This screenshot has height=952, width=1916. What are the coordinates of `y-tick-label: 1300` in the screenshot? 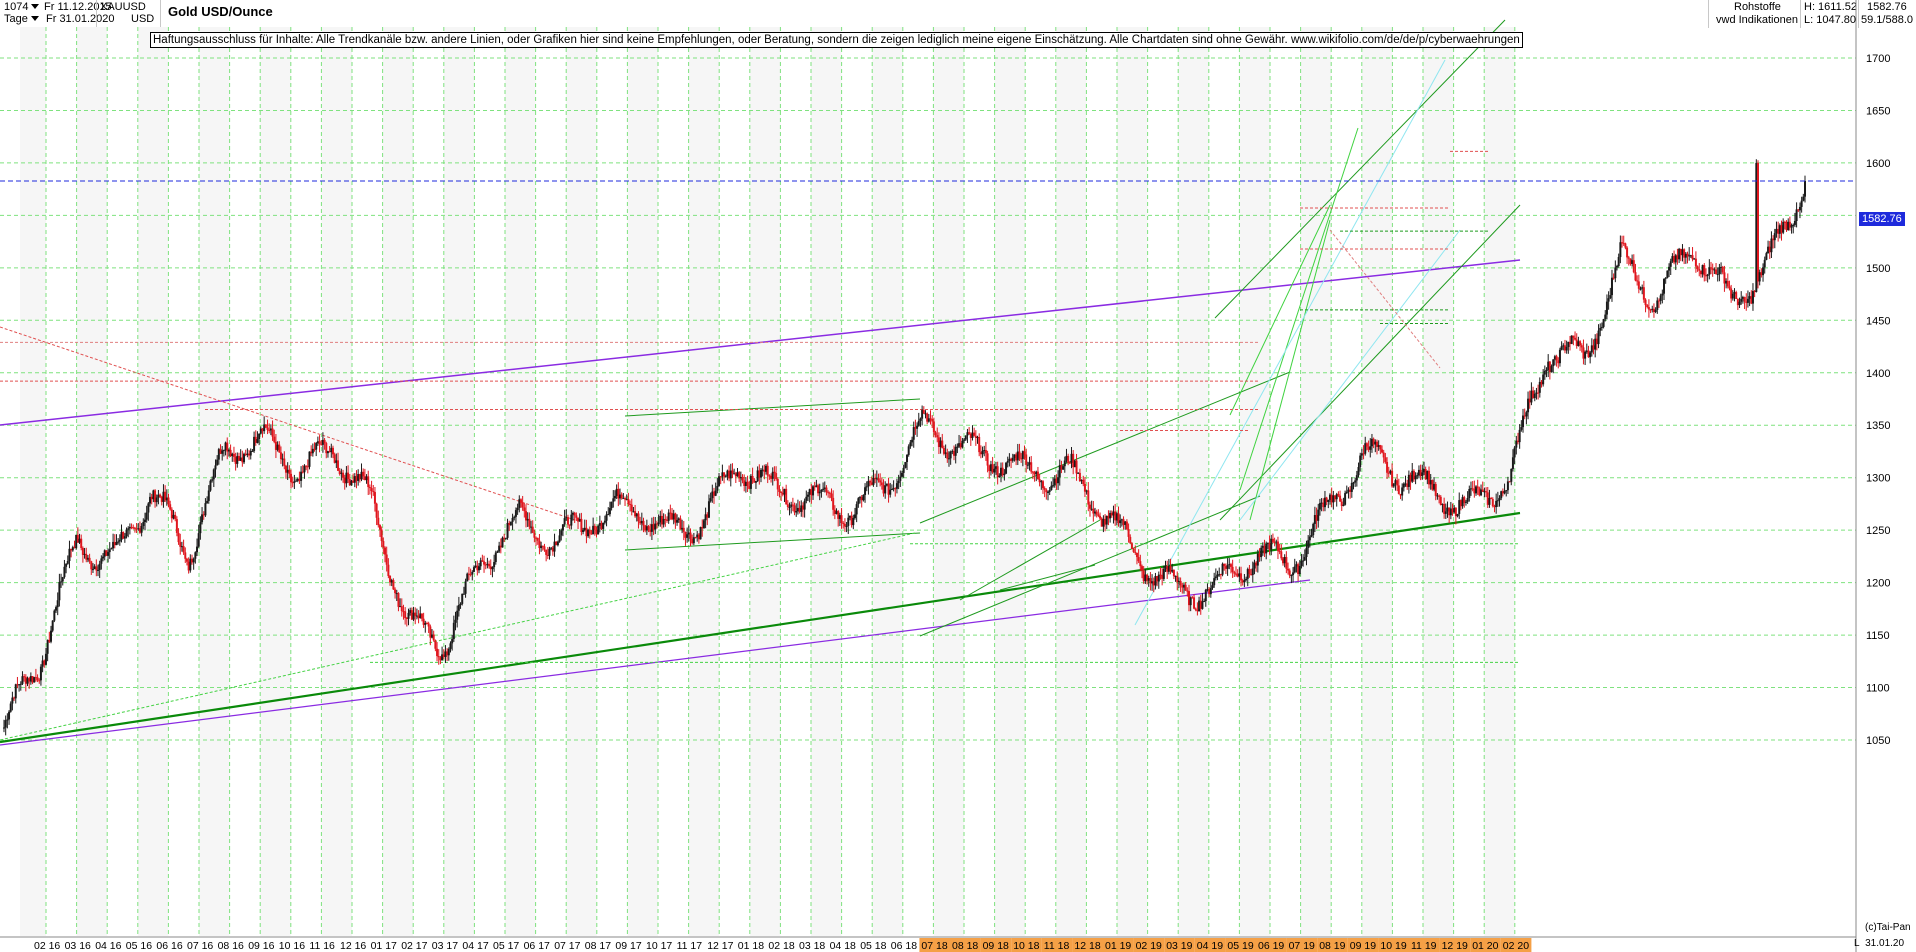 It's located at (1878, 479).